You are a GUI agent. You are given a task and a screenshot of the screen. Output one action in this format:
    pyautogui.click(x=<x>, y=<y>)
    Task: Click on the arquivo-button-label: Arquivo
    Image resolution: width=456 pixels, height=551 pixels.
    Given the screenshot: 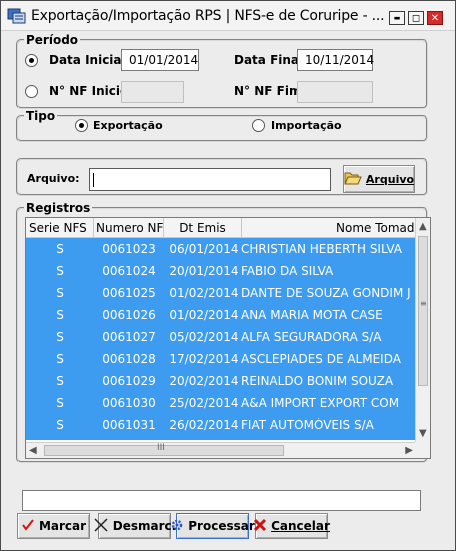 What is the action you would take?
    pyautogui.click(x=390, y=179)
    